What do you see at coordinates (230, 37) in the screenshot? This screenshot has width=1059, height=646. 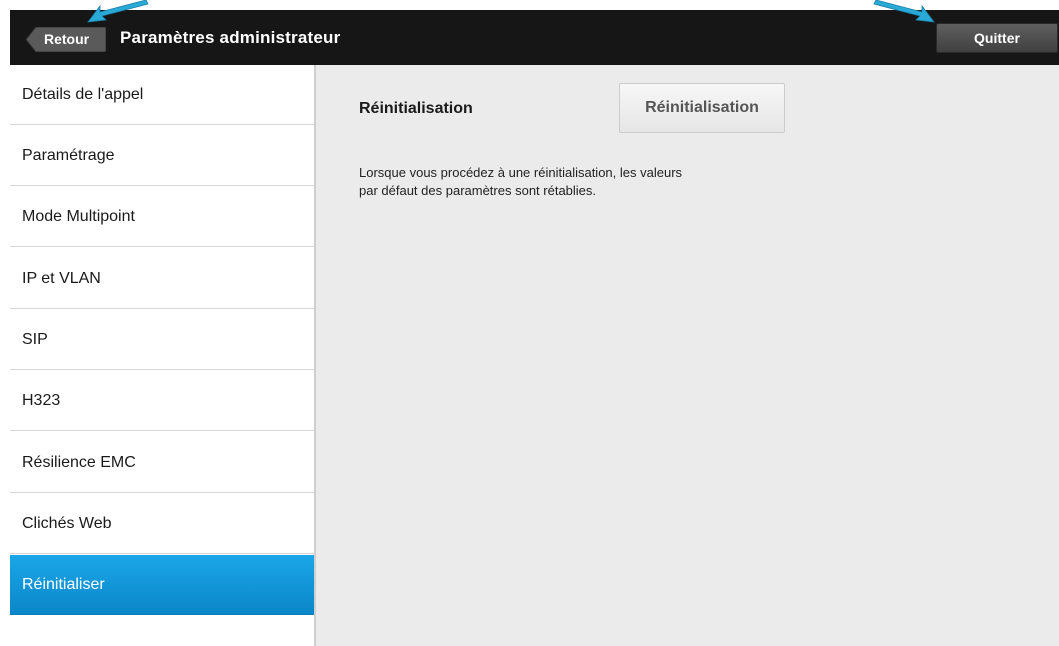 I see `page-title: Paramètres administrateur` at bounding box center [230, 37].